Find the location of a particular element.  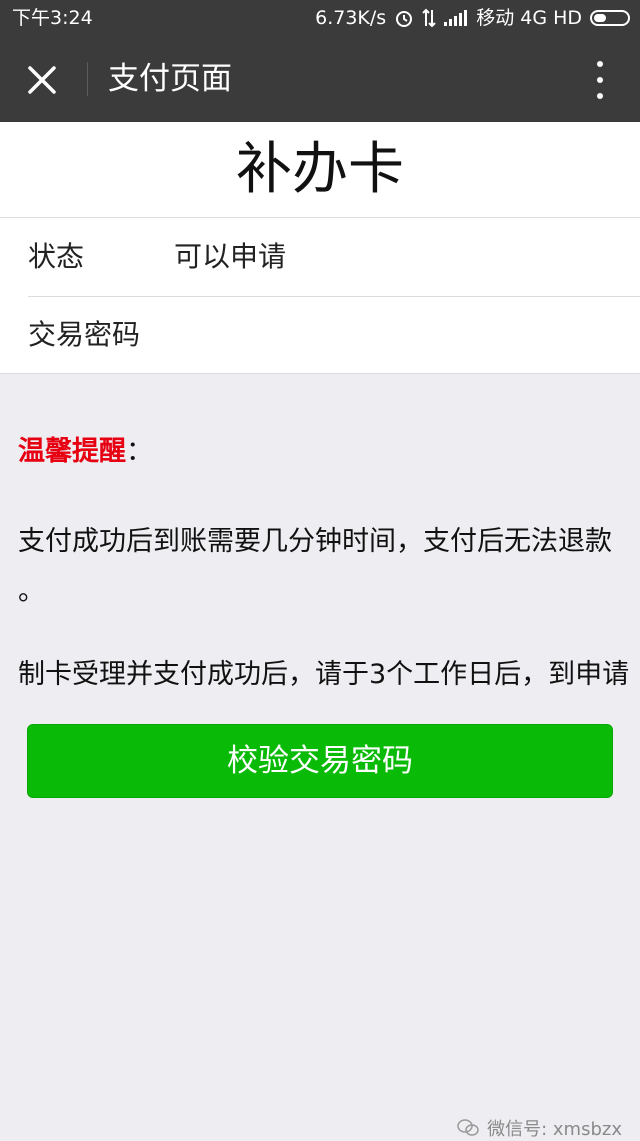

status-row: 状态 可以申请 is located at coordinates (320, 257).